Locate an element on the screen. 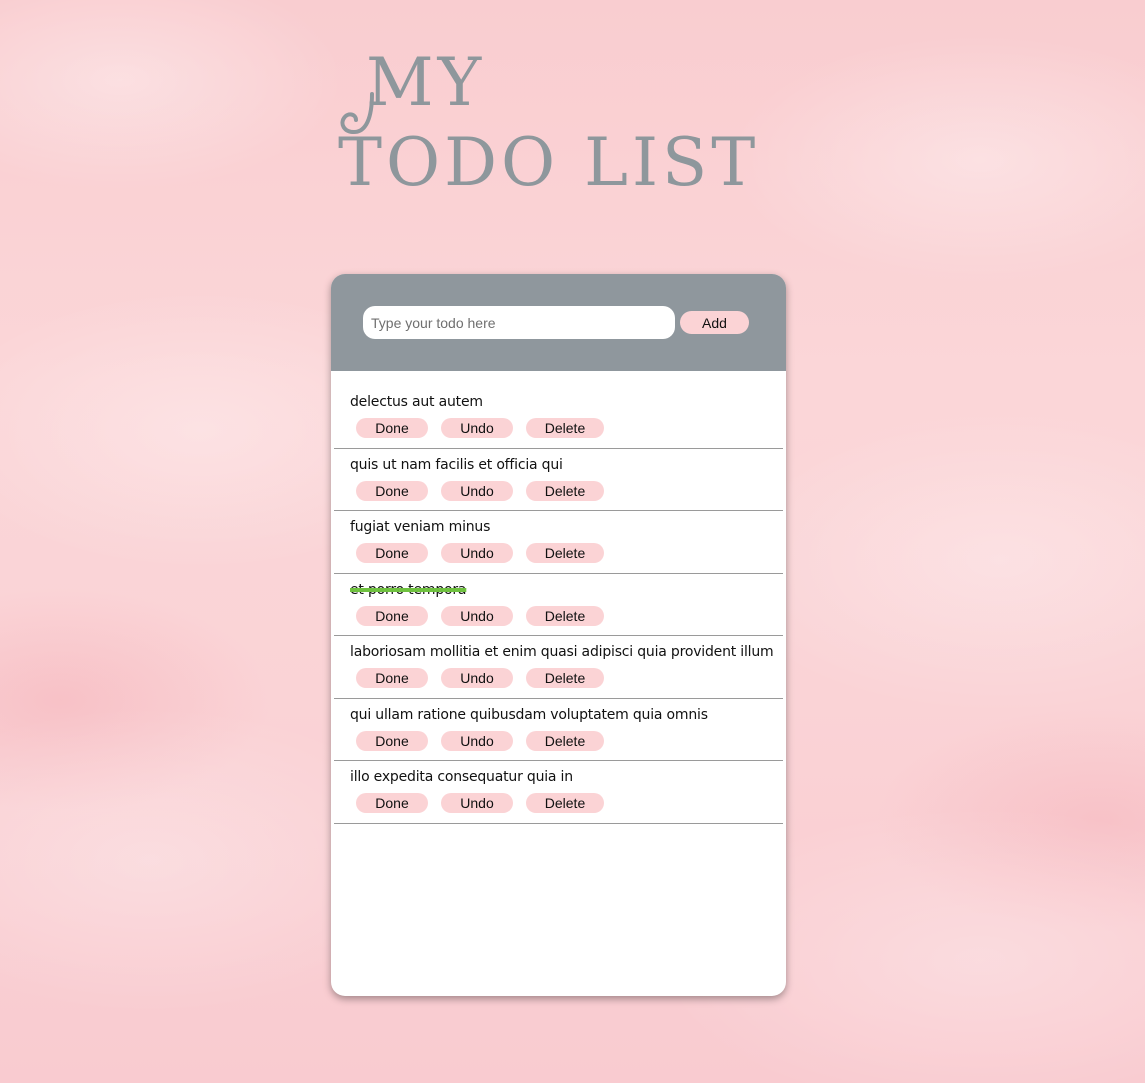 The height and width of the screenshot is (1083, 1145). todo-text: fugiat veniam minus is located at coordinates (420, 527).